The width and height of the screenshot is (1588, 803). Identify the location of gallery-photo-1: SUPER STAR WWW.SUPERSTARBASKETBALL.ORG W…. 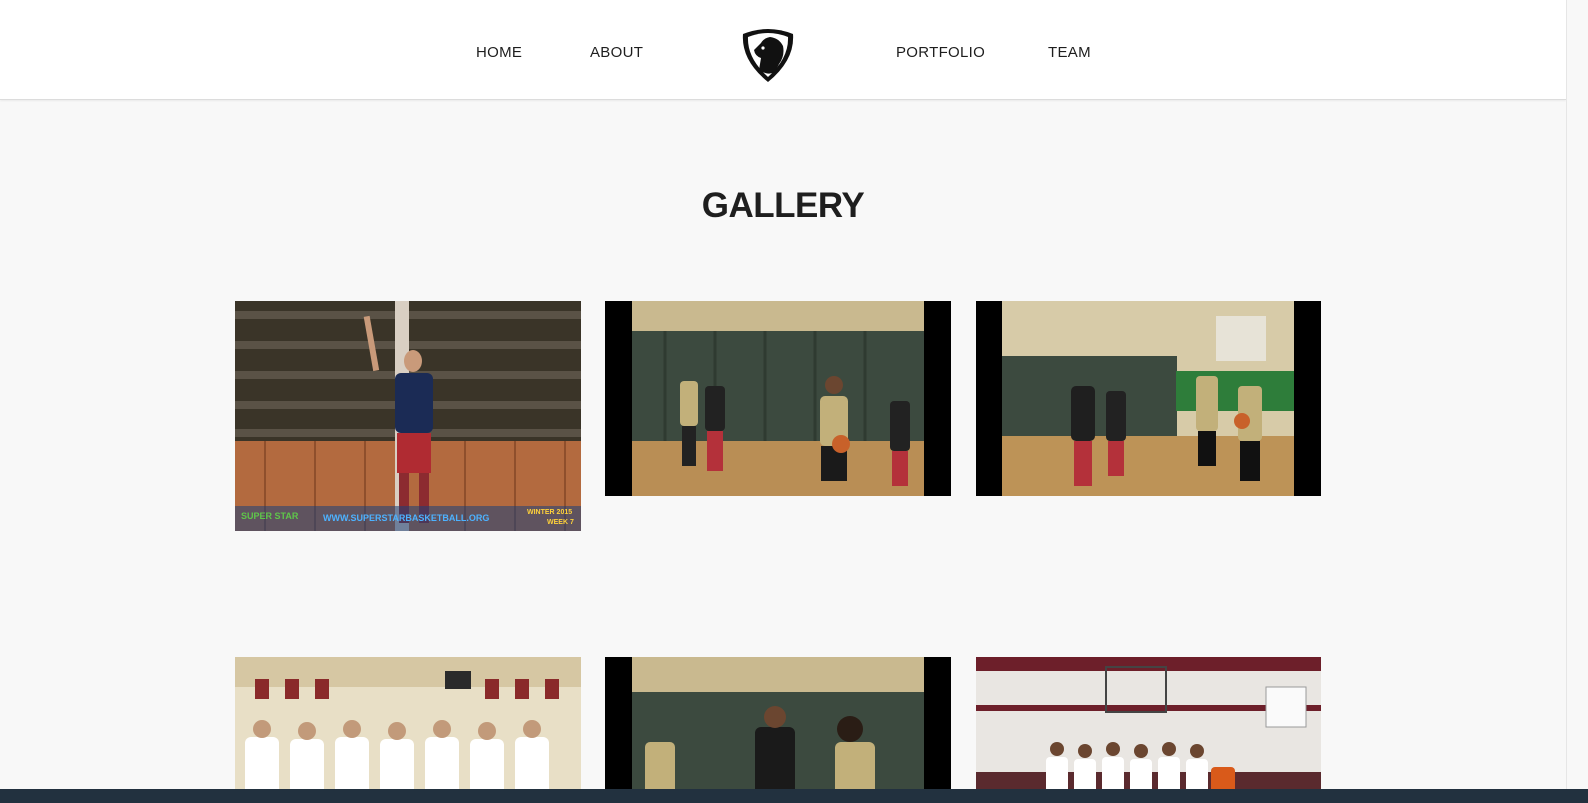
(408, 416).